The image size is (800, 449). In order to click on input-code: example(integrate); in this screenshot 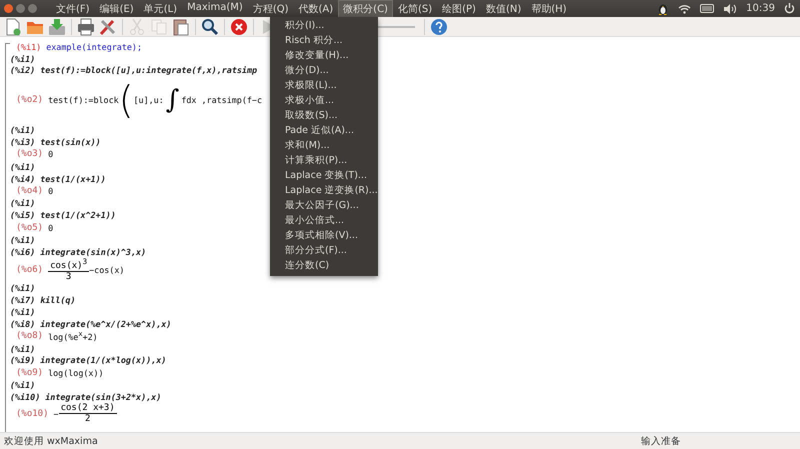, I will do `click(94, 47)`.